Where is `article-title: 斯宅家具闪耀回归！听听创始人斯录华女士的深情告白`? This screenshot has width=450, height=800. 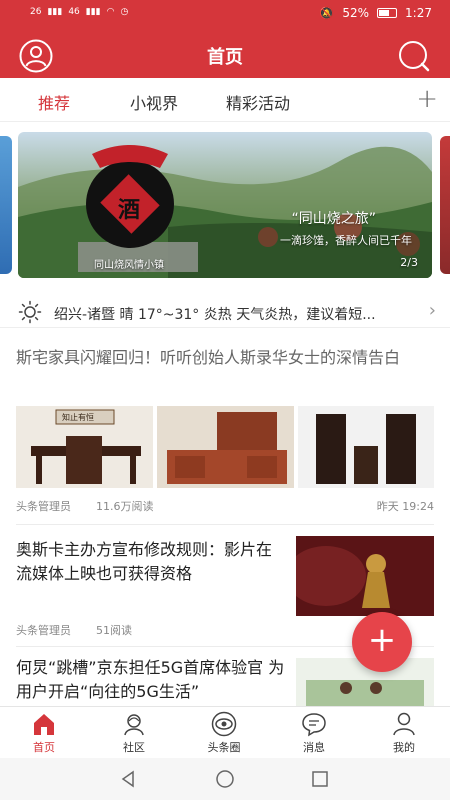 article-title: 斯宅家具闪耀回归！听听创始人斯录华女士的深情告白 is located at coordinates (208, 357).